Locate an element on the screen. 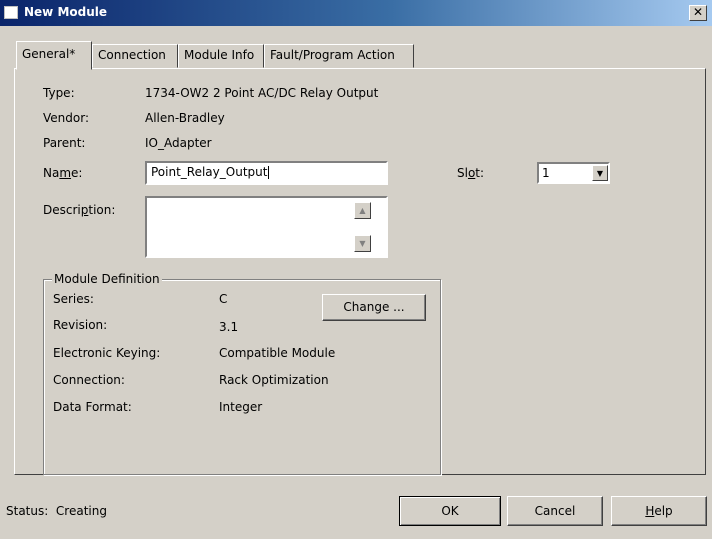 The image size is (712, 539). data-format-value: Integer is located at coordinates (241, 407).